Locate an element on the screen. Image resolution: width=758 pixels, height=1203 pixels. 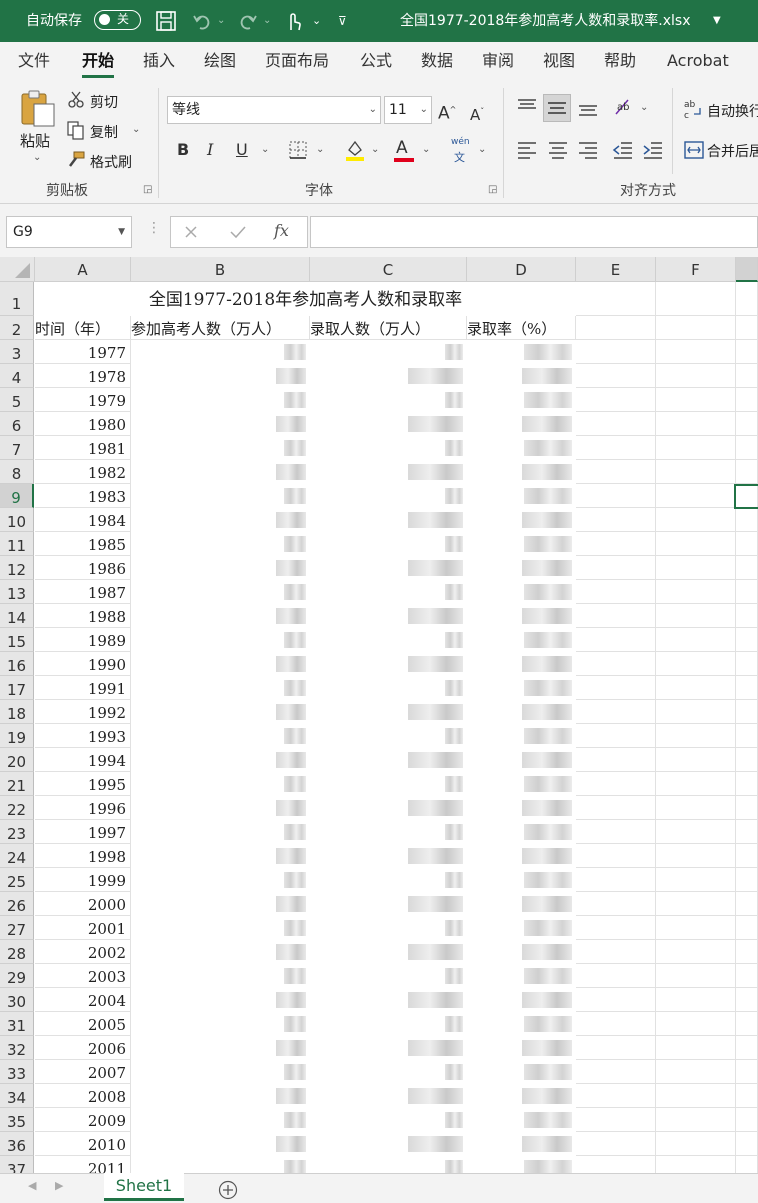
undo-icon is located at coordinates (202, 21).